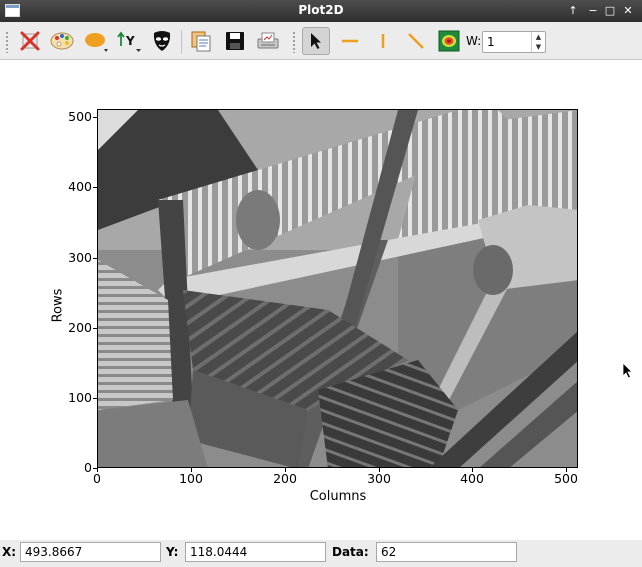 The height and width of the screenshot is (567, 642). I want to click on x-tick-label: 200, so click(285, 478).